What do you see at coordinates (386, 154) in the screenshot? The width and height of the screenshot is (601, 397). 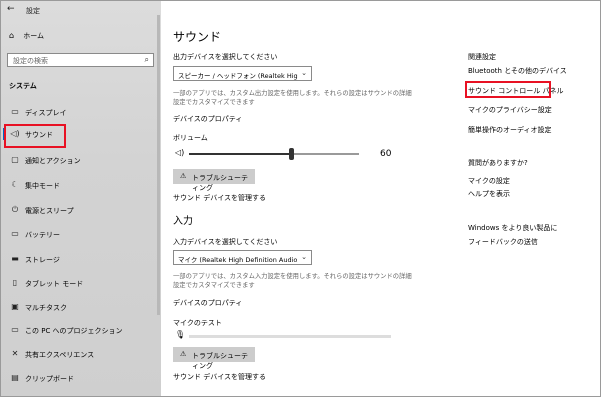 I see `volume-value: 60` at bounding box center [386, 154].